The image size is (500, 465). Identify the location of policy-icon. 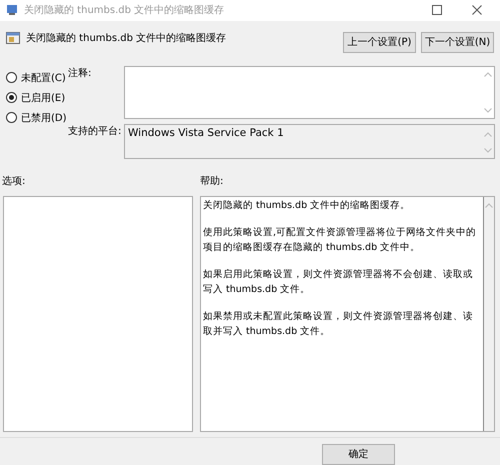
(13, 38).